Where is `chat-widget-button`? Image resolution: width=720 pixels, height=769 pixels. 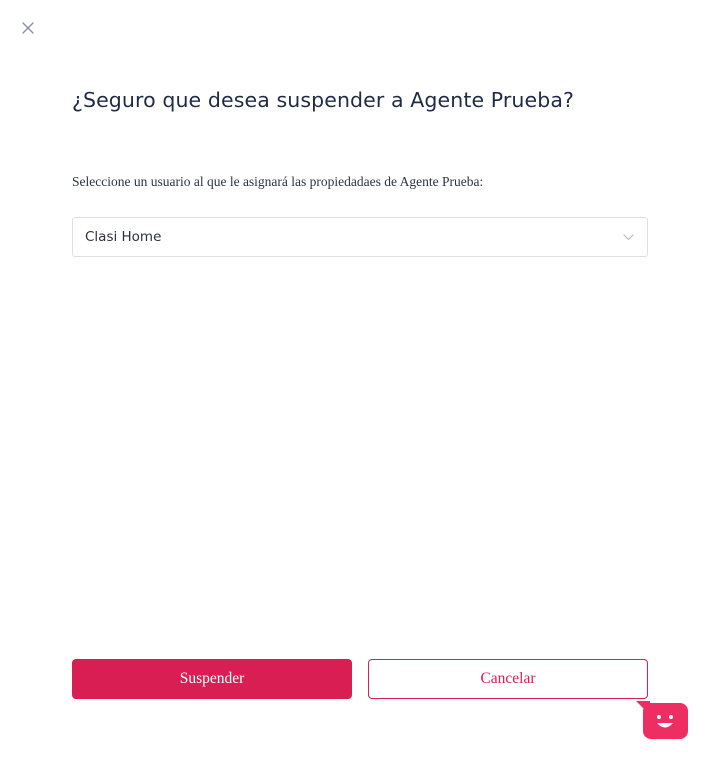 chat-widget-button is located at coordinates (663, 721).